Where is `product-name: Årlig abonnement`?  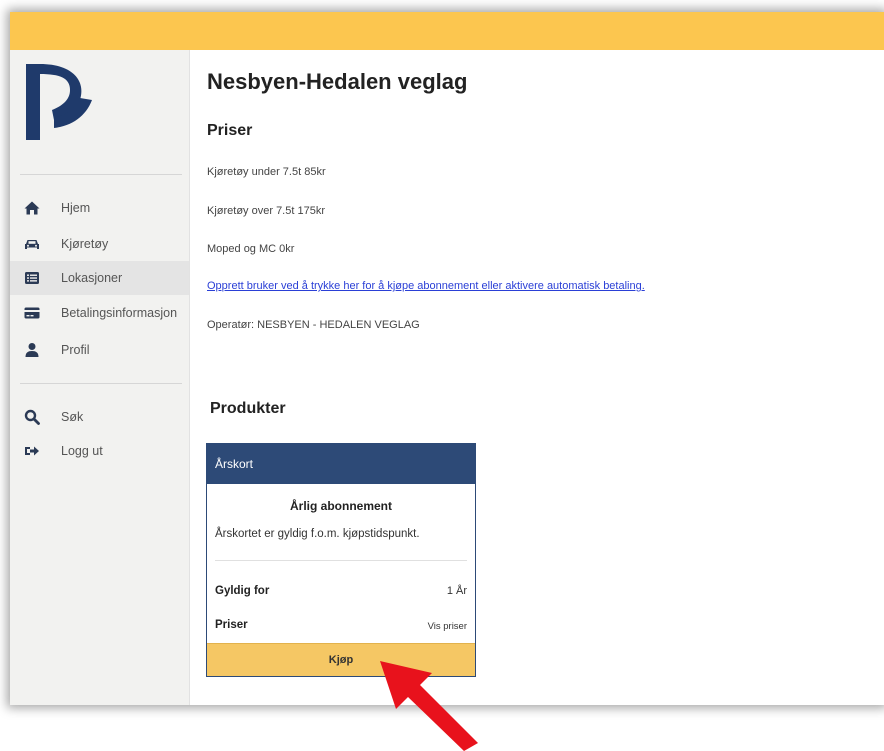
product-name: Årlig abonnement is located at coordinates (340, 506).